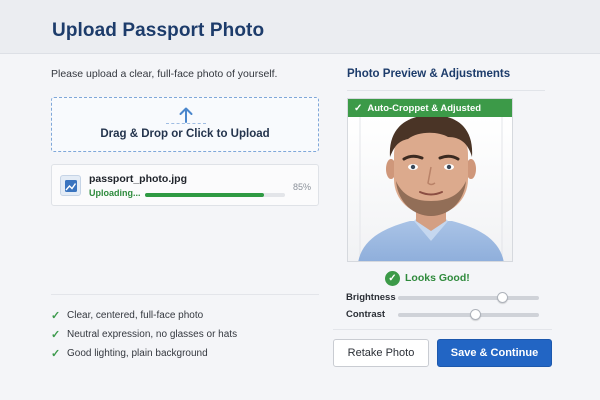 The height and width of the screenshot is (400, 600). I want to click on contrast-label: Contrast, so click(366, 314).